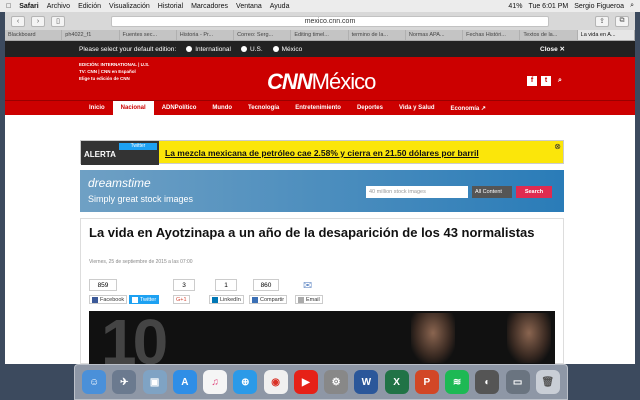  Describe the element at coordinates (226, 299) in the screenshot. I see `linkedin-share-button: LinkedIn` at that location.